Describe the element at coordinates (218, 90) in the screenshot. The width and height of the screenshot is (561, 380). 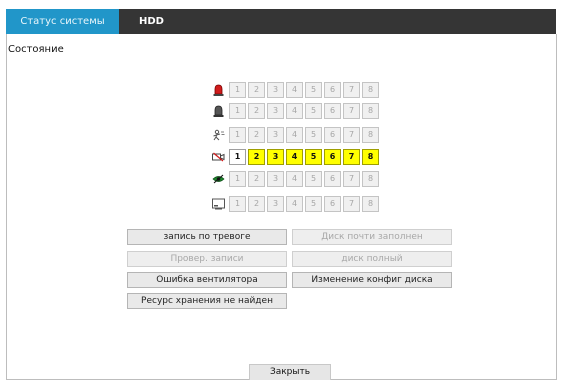
I see `alarm-siren-red-icon` at that location.